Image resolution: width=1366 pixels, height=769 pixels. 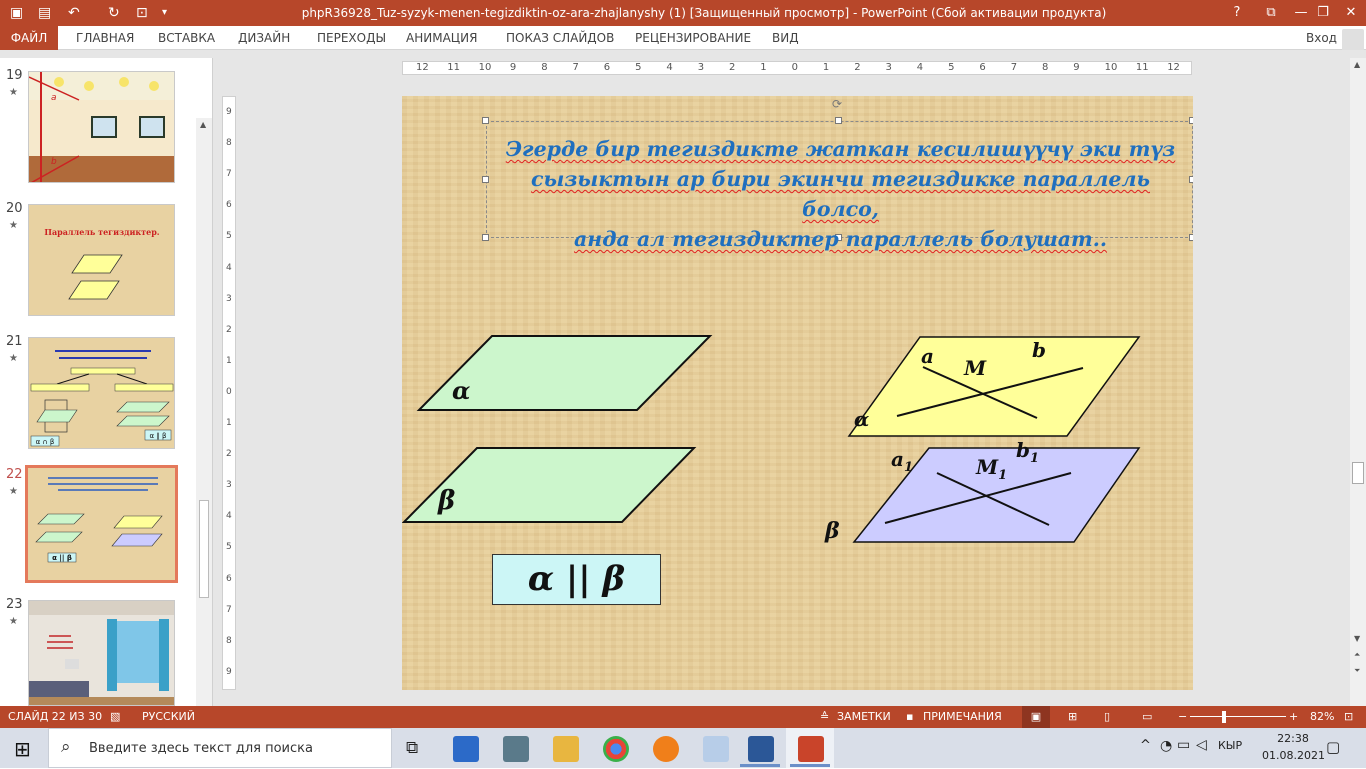 I want to click on redo-icon: ↻, so click(x=114, y=13).